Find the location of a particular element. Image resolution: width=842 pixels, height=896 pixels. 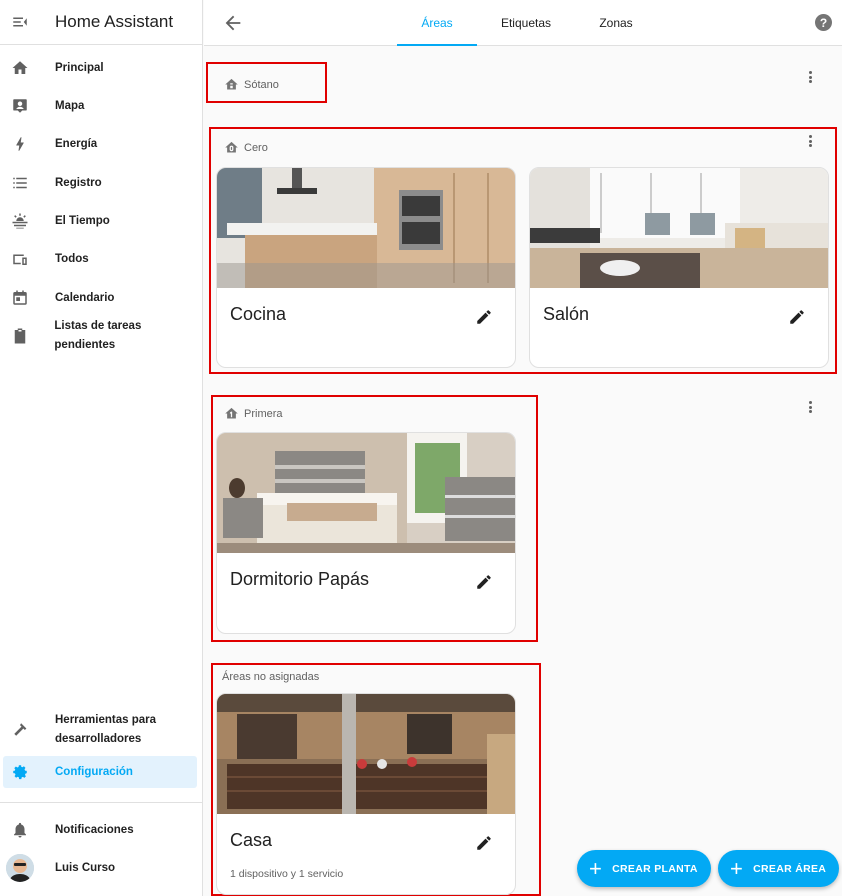

area-card-dormitorio: Dormitorio Papás is located at coordinates (366, 533).